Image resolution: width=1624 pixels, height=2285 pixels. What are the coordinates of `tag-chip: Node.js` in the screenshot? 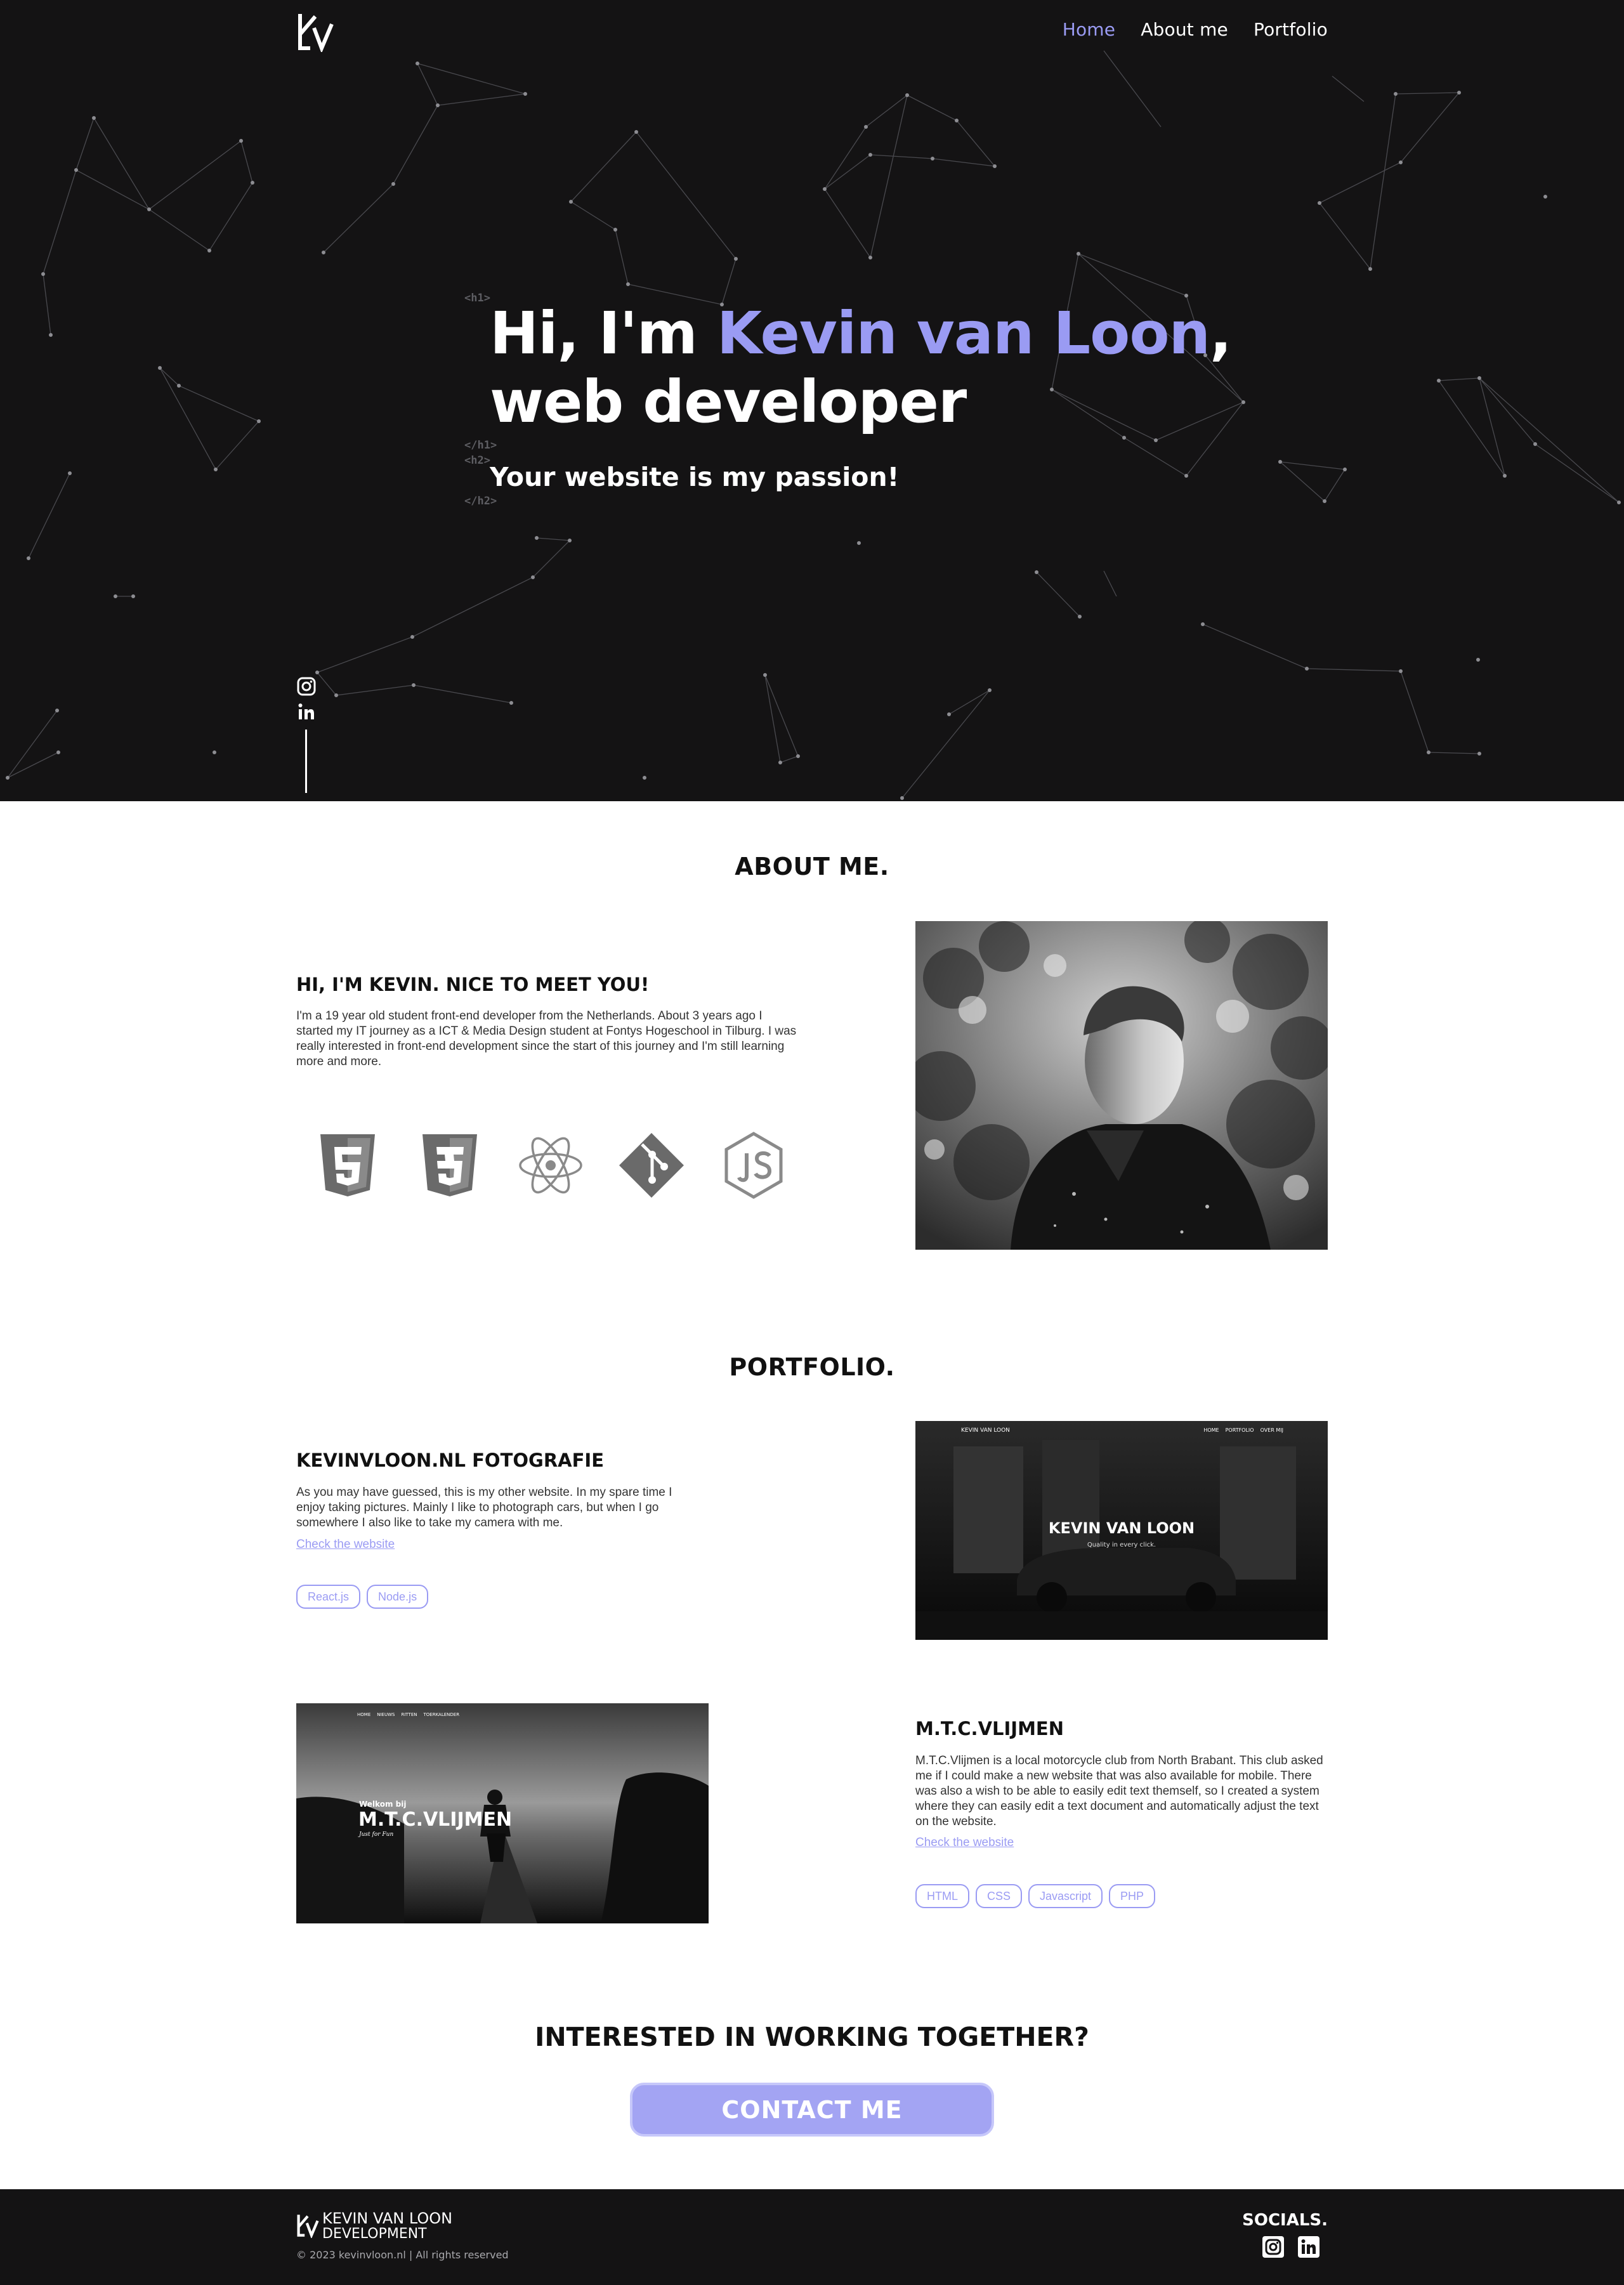 It's located at (398, 1597).